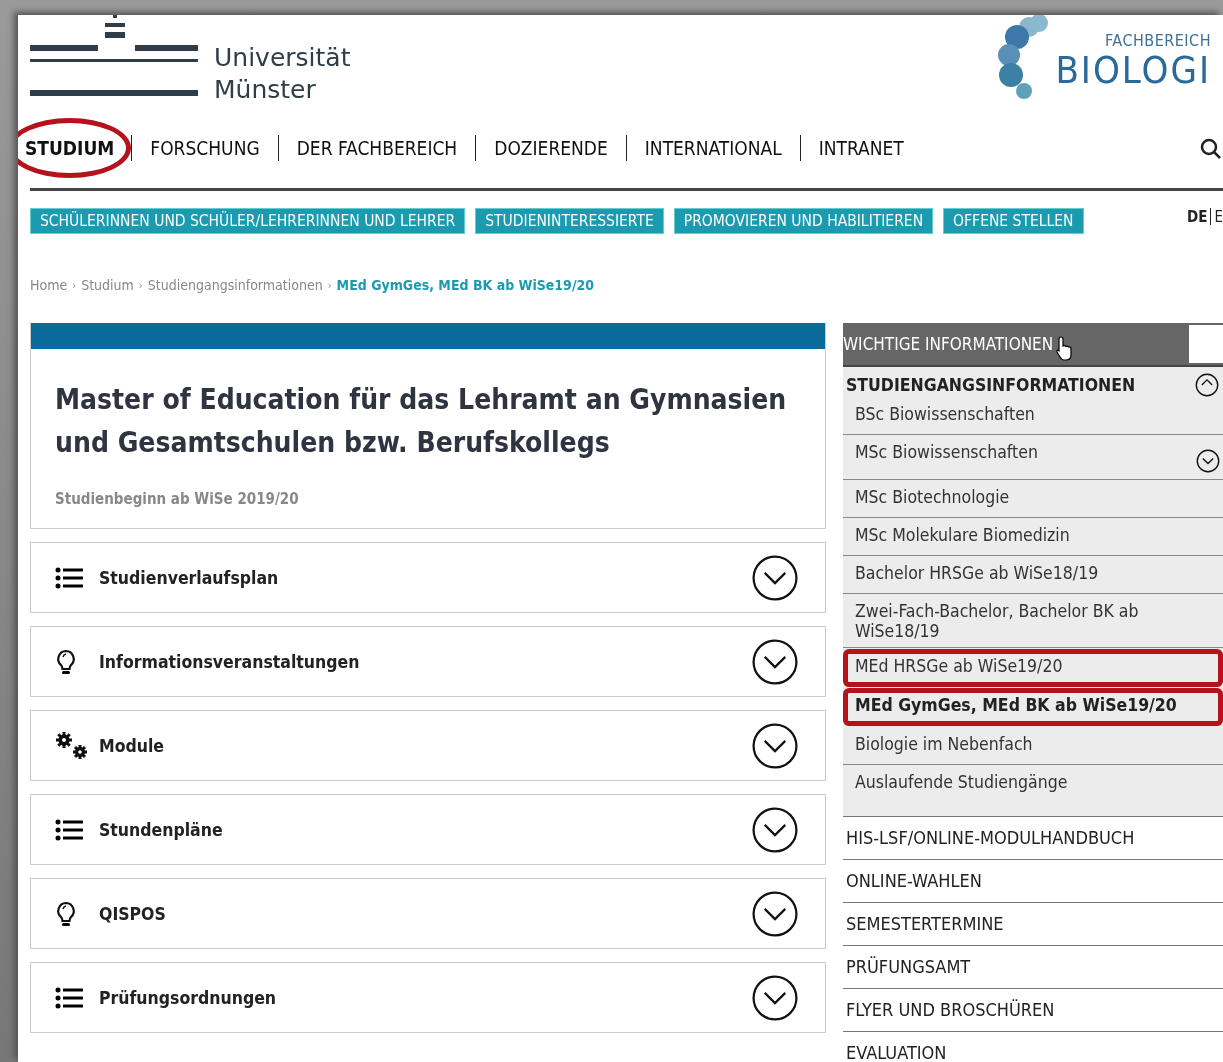 The height and width of the screenshot is (1062, 1223). Describe the element at coordinates (861, 147) in the screenshot. I see `nav-link: INTRANET` at that location.